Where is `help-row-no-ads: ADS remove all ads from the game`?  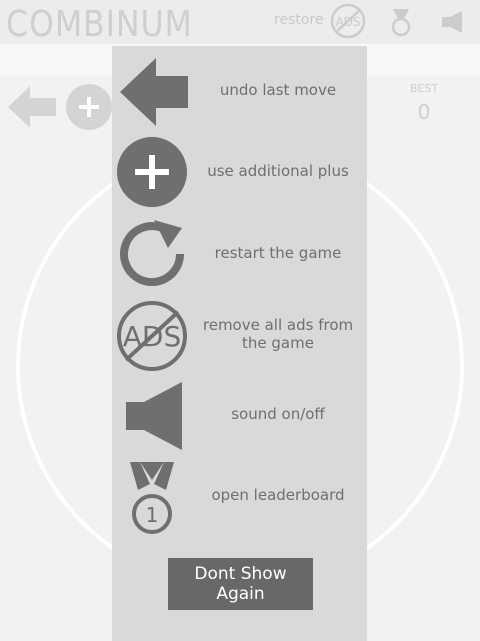
help-row-no-ads: ADS remove all ads from the game is located at coordinates (239, 336).